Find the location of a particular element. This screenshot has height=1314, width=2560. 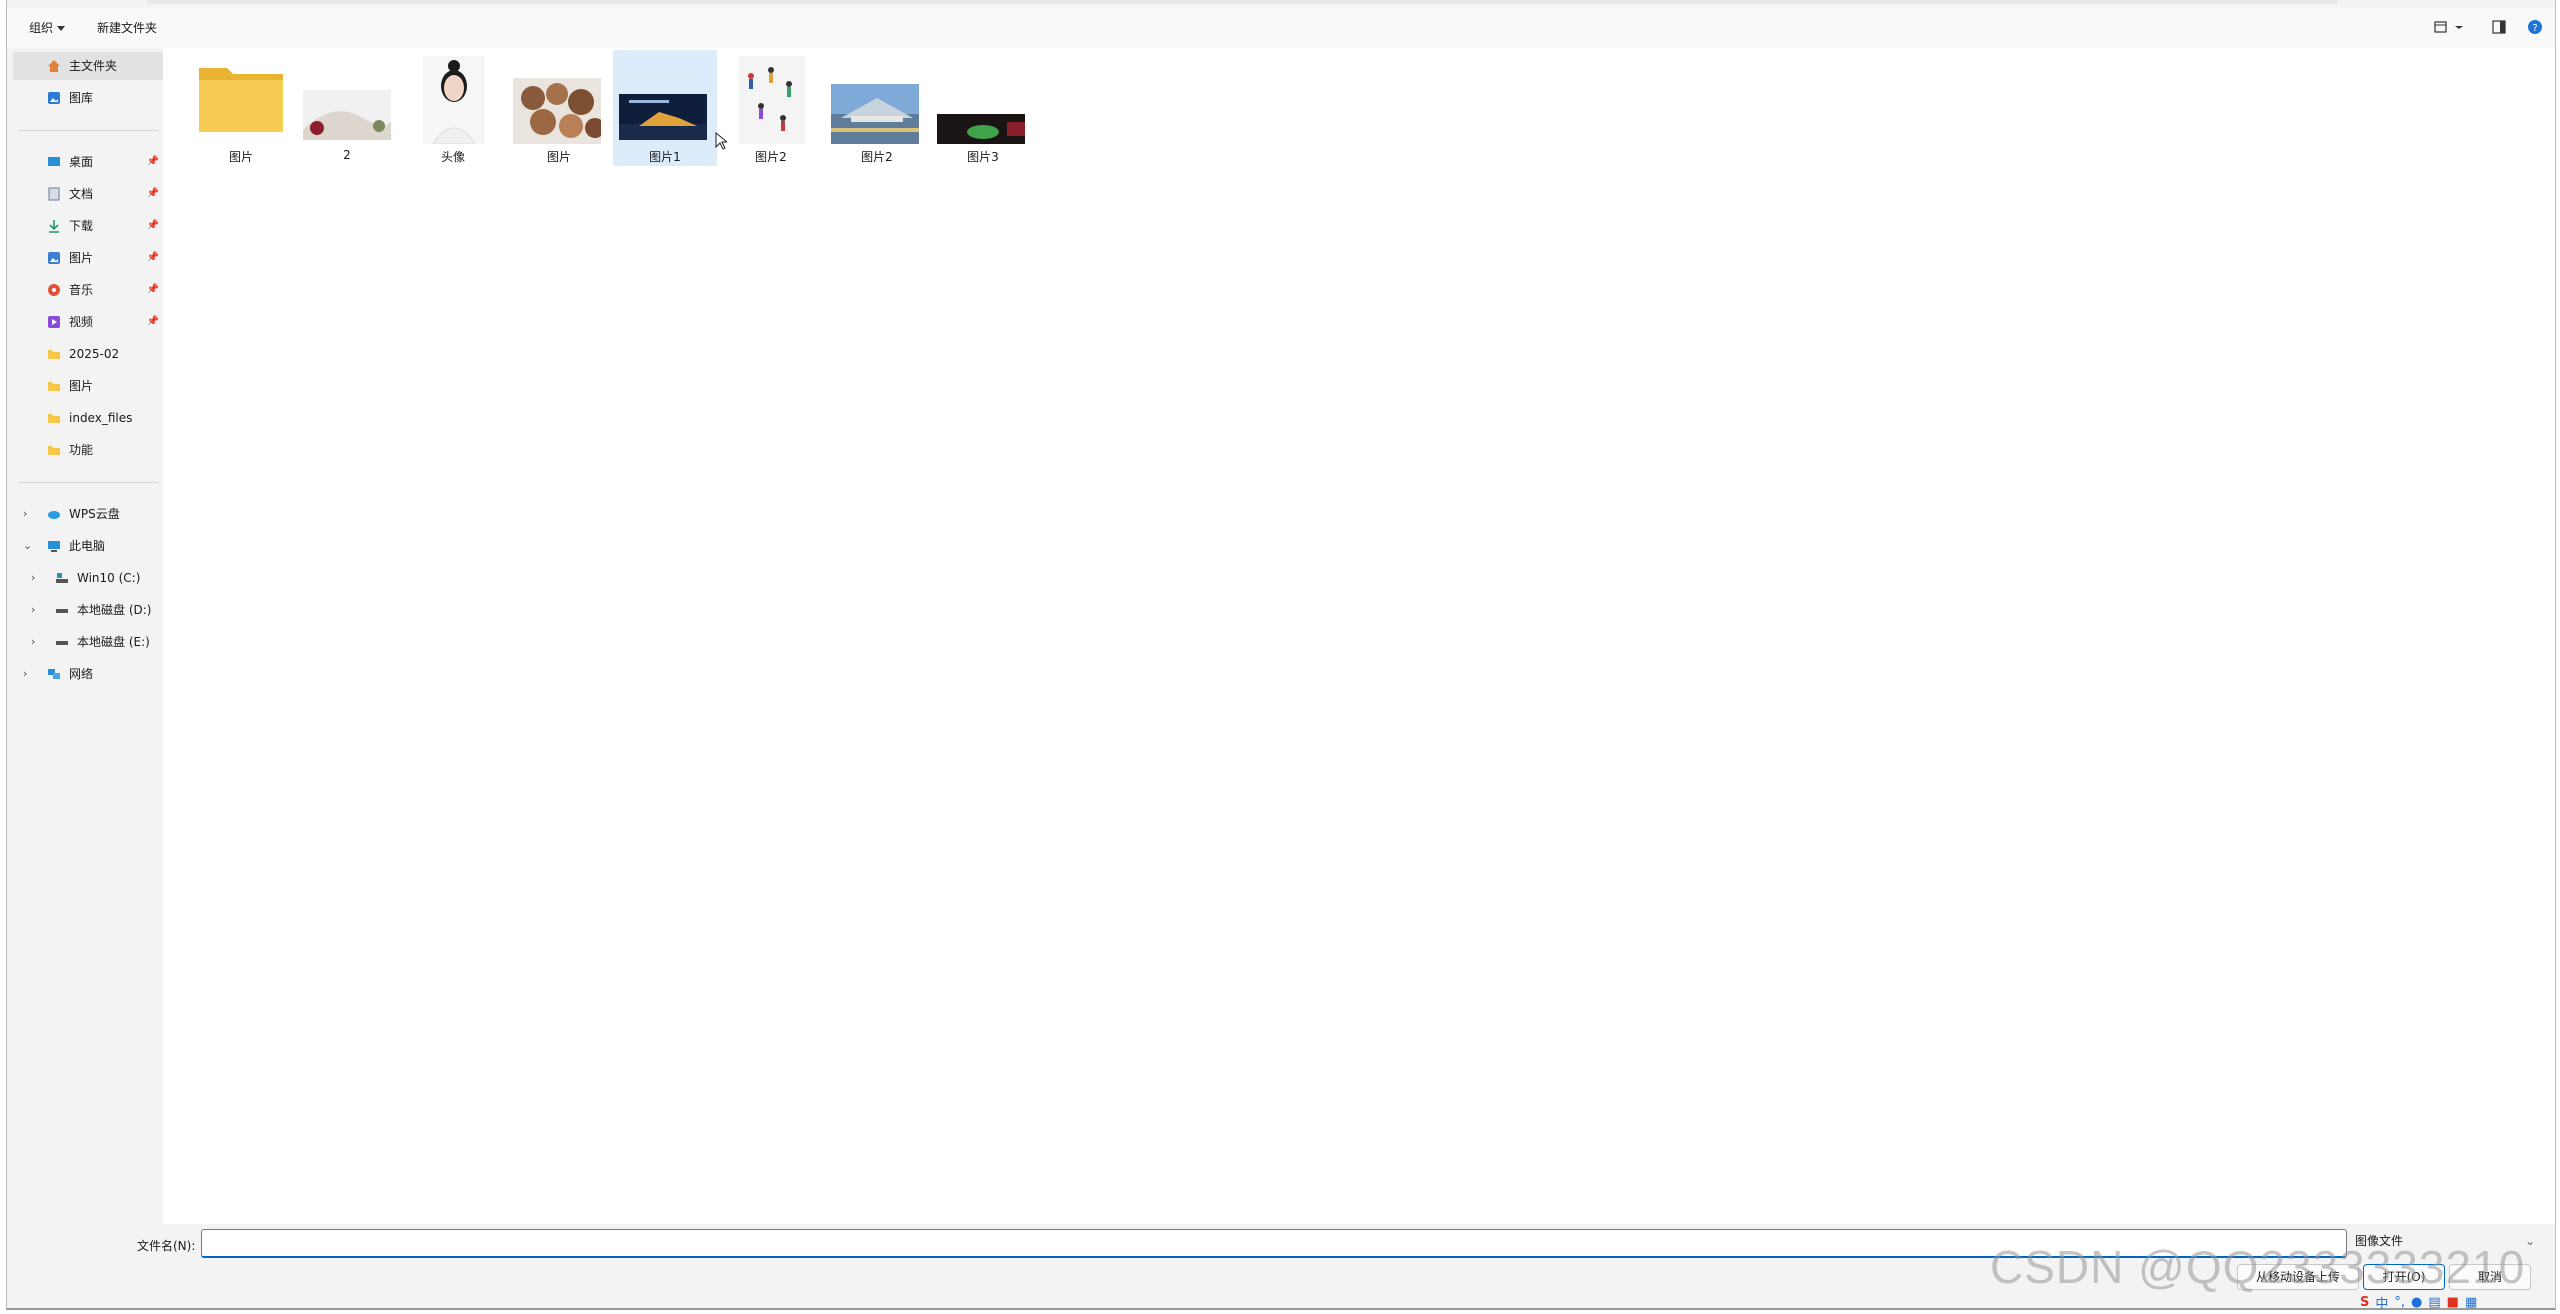

toolbar: 组织 新建文件夹 ? is located at coordinates (1281, 28).